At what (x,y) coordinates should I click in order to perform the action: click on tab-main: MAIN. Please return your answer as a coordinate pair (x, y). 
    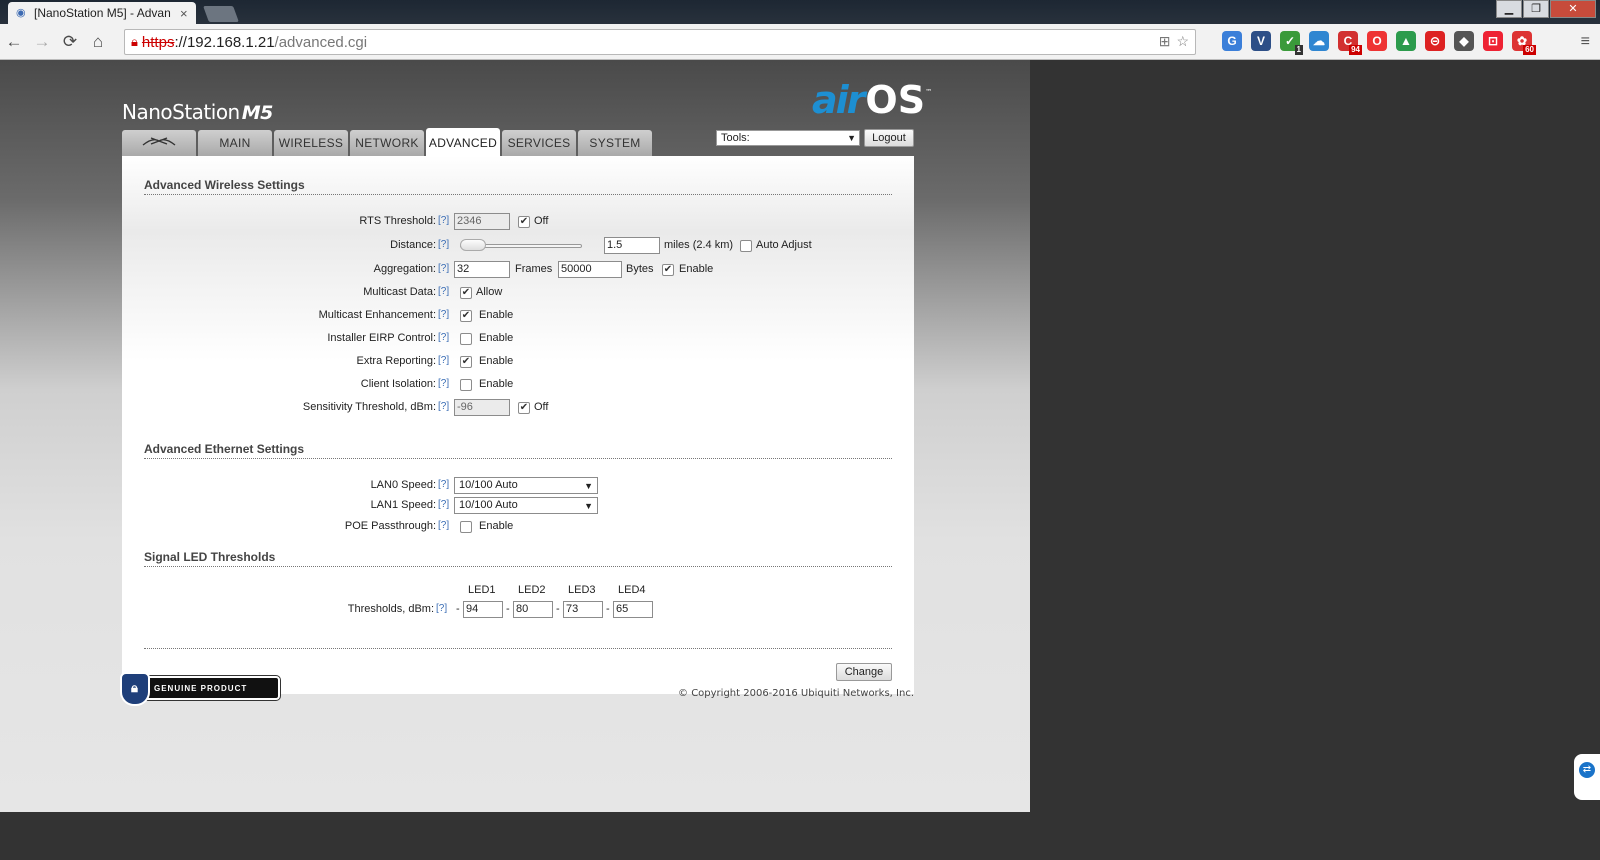
    Looking at the image, I should click on (235, 143).